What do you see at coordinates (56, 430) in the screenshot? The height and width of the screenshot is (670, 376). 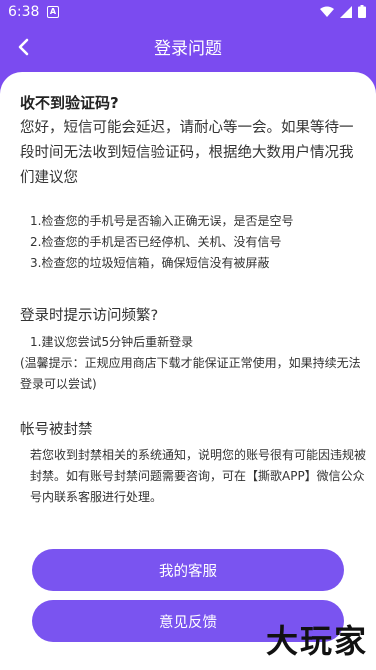 I see `section-title-banned: 帐号被封禁` at bounding box center [56, 430].